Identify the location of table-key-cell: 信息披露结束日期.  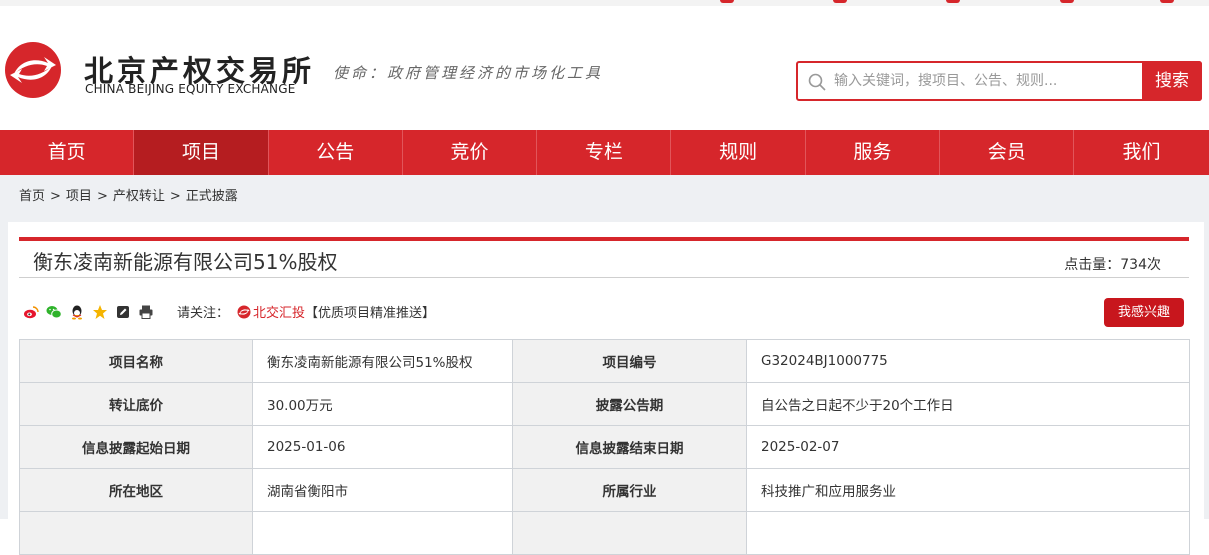
(629, 447).